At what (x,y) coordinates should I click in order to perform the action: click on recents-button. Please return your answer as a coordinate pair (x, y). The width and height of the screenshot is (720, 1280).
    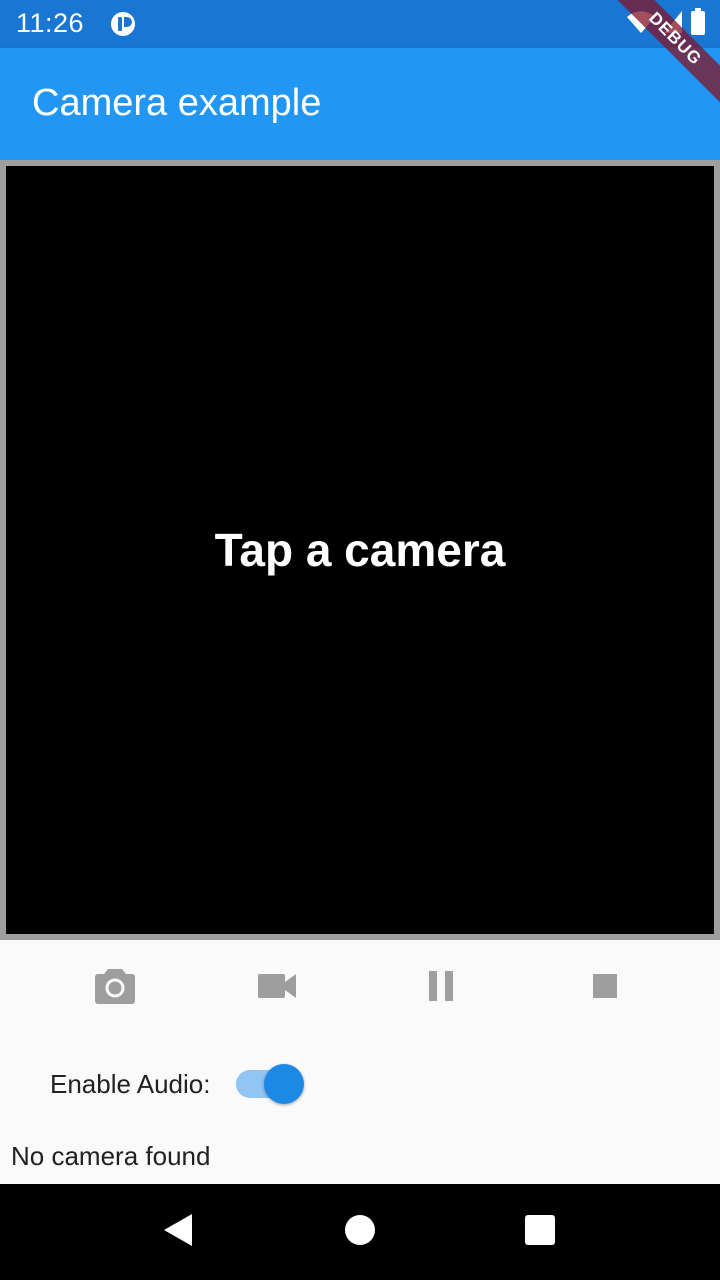
    Looking at the image, I should click on (540, 1232).